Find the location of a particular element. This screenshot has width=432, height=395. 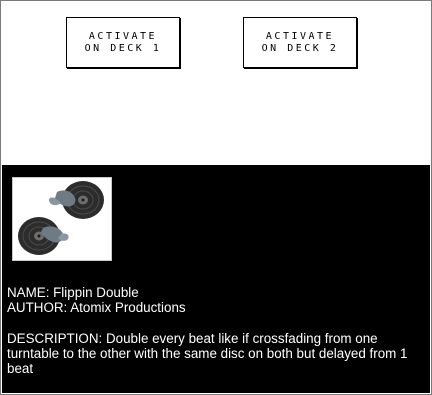

activate-deck-1-label-line2: ON DECK 1 is located at coordinates (123, 48).